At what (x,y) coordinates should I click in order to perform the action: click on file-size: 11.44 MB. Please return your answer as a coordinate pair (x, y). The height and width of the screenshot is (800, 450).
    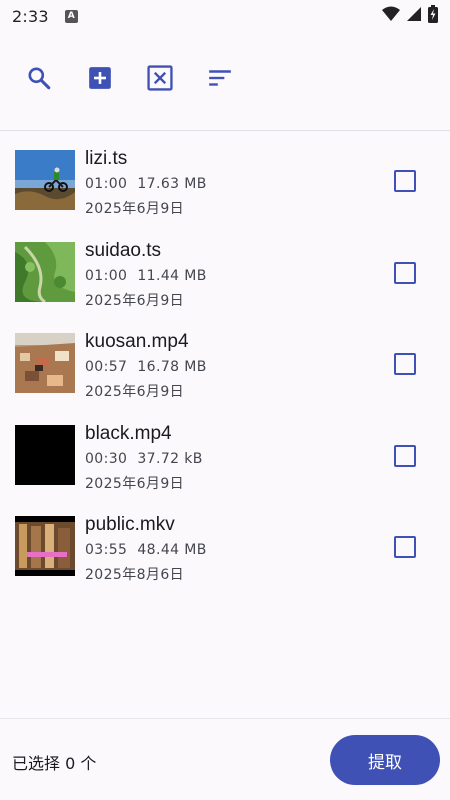
    Looking at the image, I should click on (172, 275).